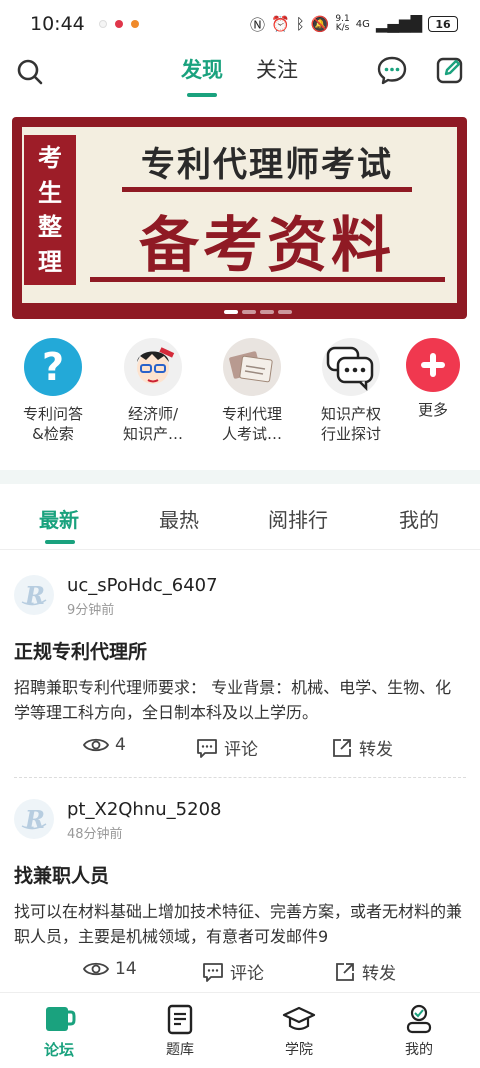 Image resolution: width=480 pixels, height=1068 pixels. Describe the element at coordinates (240, 74) in the screenshot. I see `top-nav: 发现 关注` at that location.